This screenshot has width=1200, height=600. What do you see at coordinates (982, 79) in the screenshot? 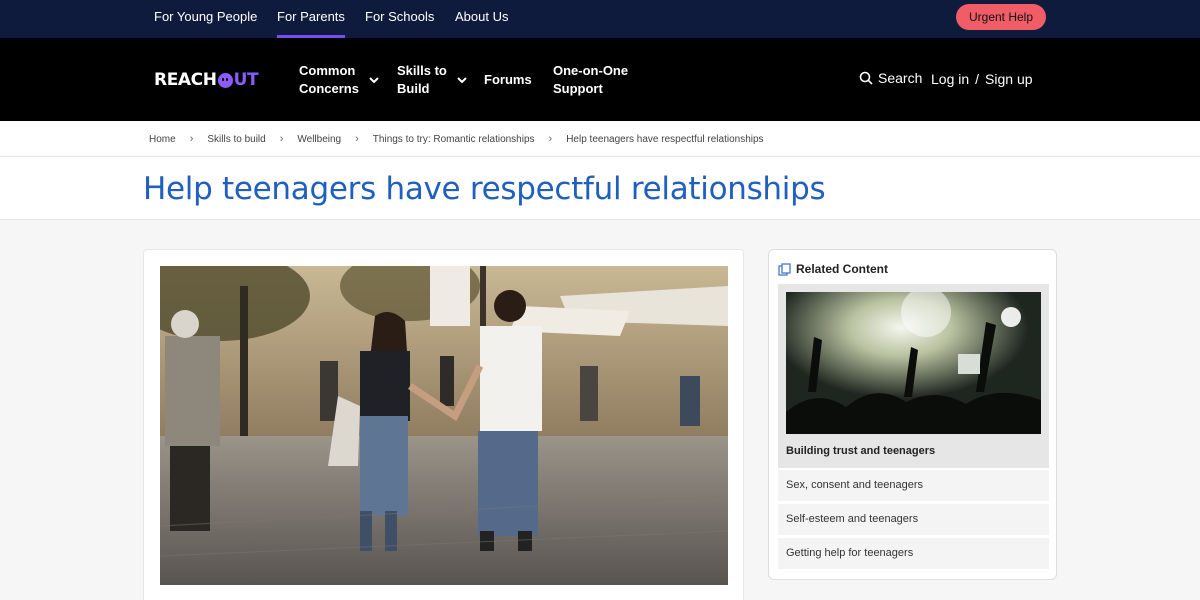
I see `auth-links: Log in / Sign up` at bounding box center [982, 79].